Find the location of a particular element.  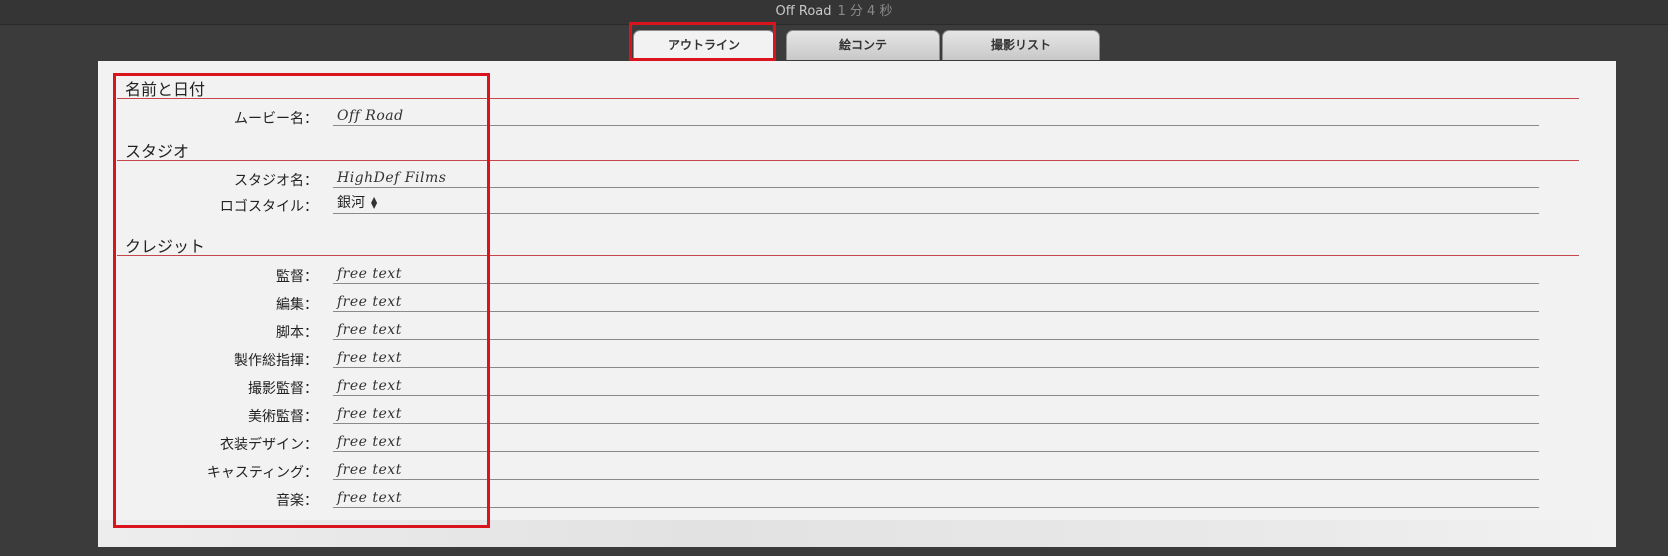

casting-field: free text is located at coordinates (936, 469).